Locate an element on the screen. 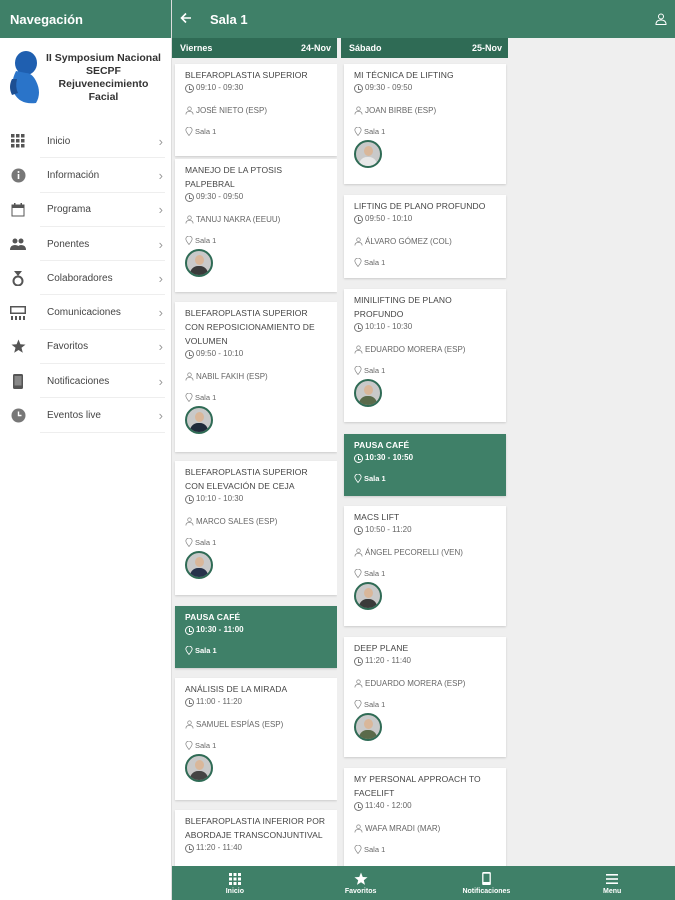 The width and height of the screenshot is (675, 900). bottom-nav-notificaciones: Notificaciones is located at coordinates (487, 883).